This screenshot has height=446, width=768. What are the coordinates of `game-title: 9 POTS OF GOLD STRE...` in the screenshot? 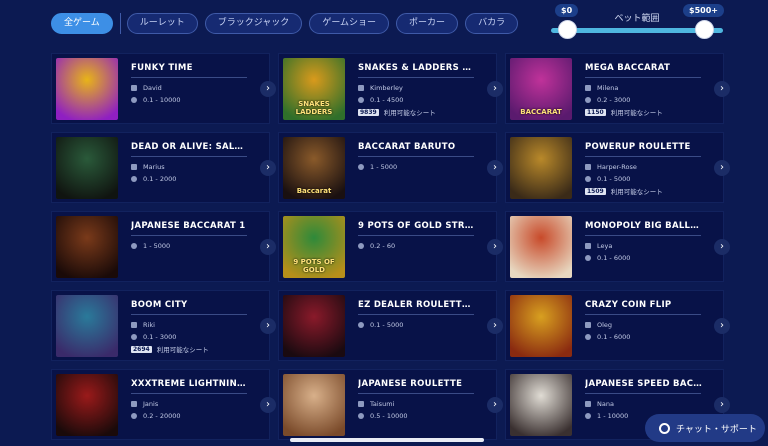 It's located at (417, 226).